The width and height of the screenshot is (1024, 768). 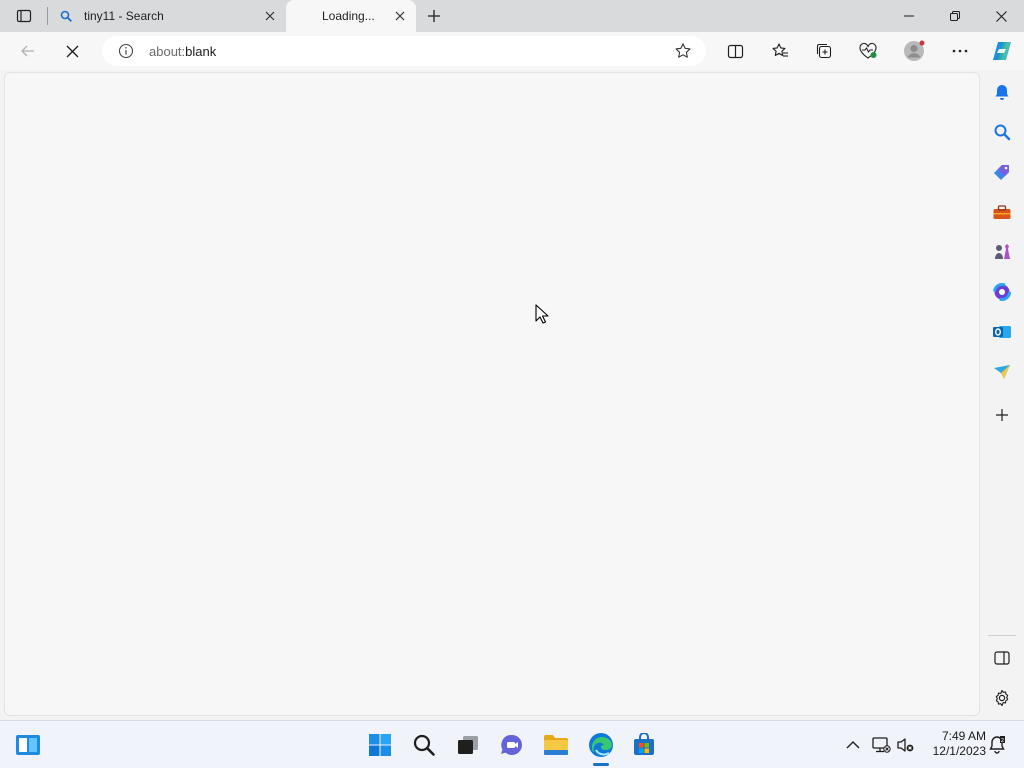 I want to click on minimize-icon, so click(x=909, y=16).